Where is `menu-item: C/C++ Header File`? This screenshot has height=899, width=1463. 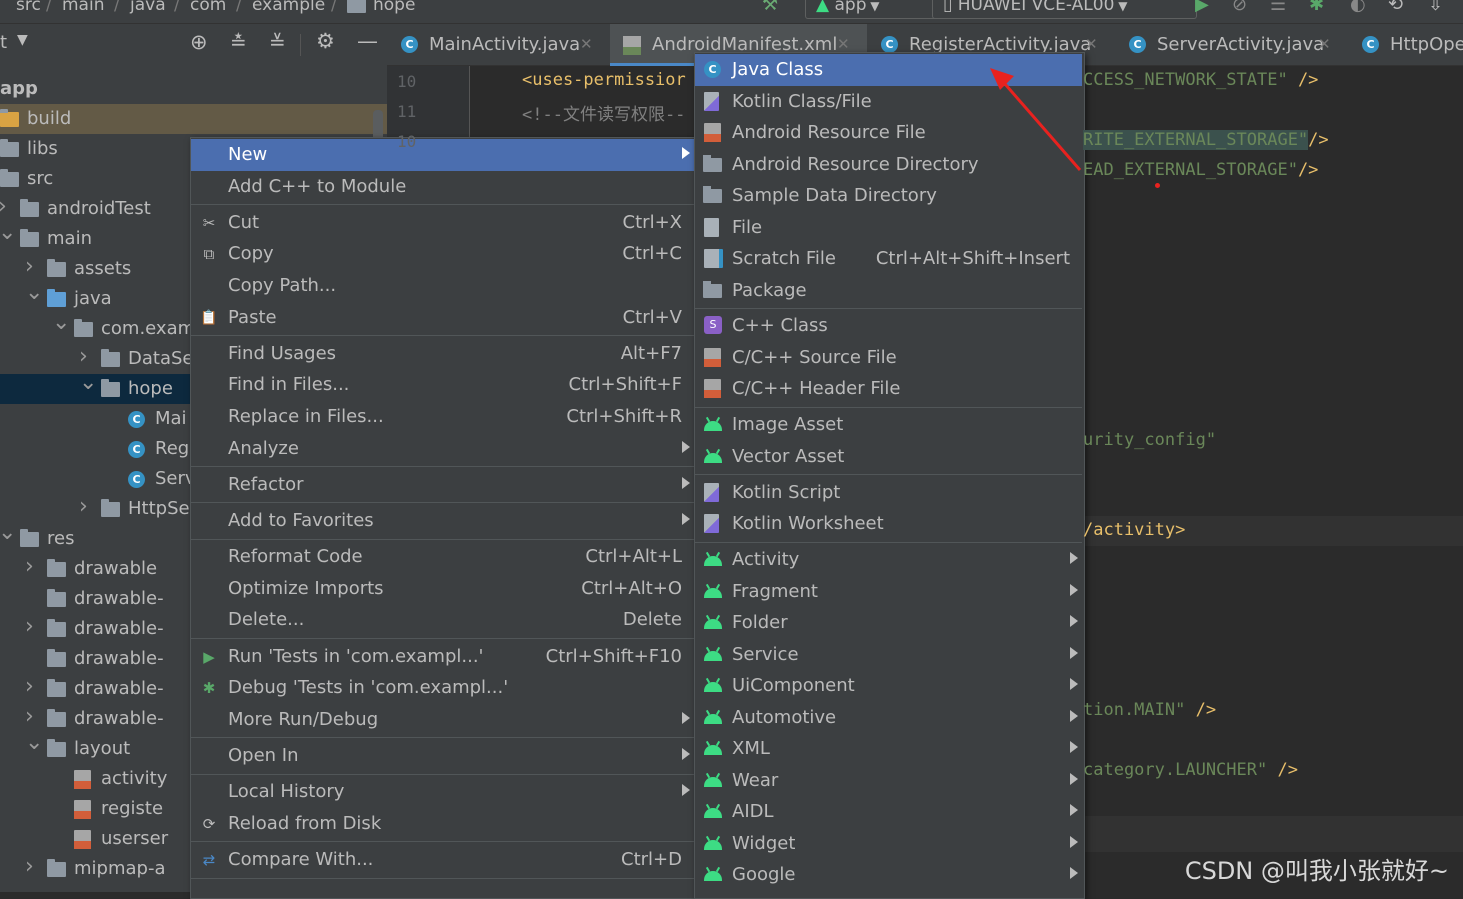 menu-item: C/C++ Header File is located at coordinates (888, 389).